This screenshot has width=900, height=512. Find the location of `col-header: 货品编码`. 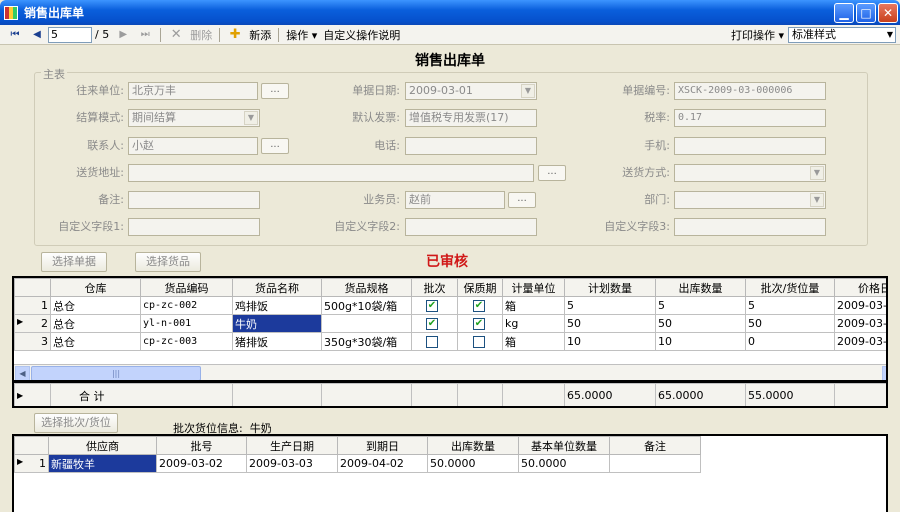

col-header: 货品编码 is located at coordinates (186, 287).